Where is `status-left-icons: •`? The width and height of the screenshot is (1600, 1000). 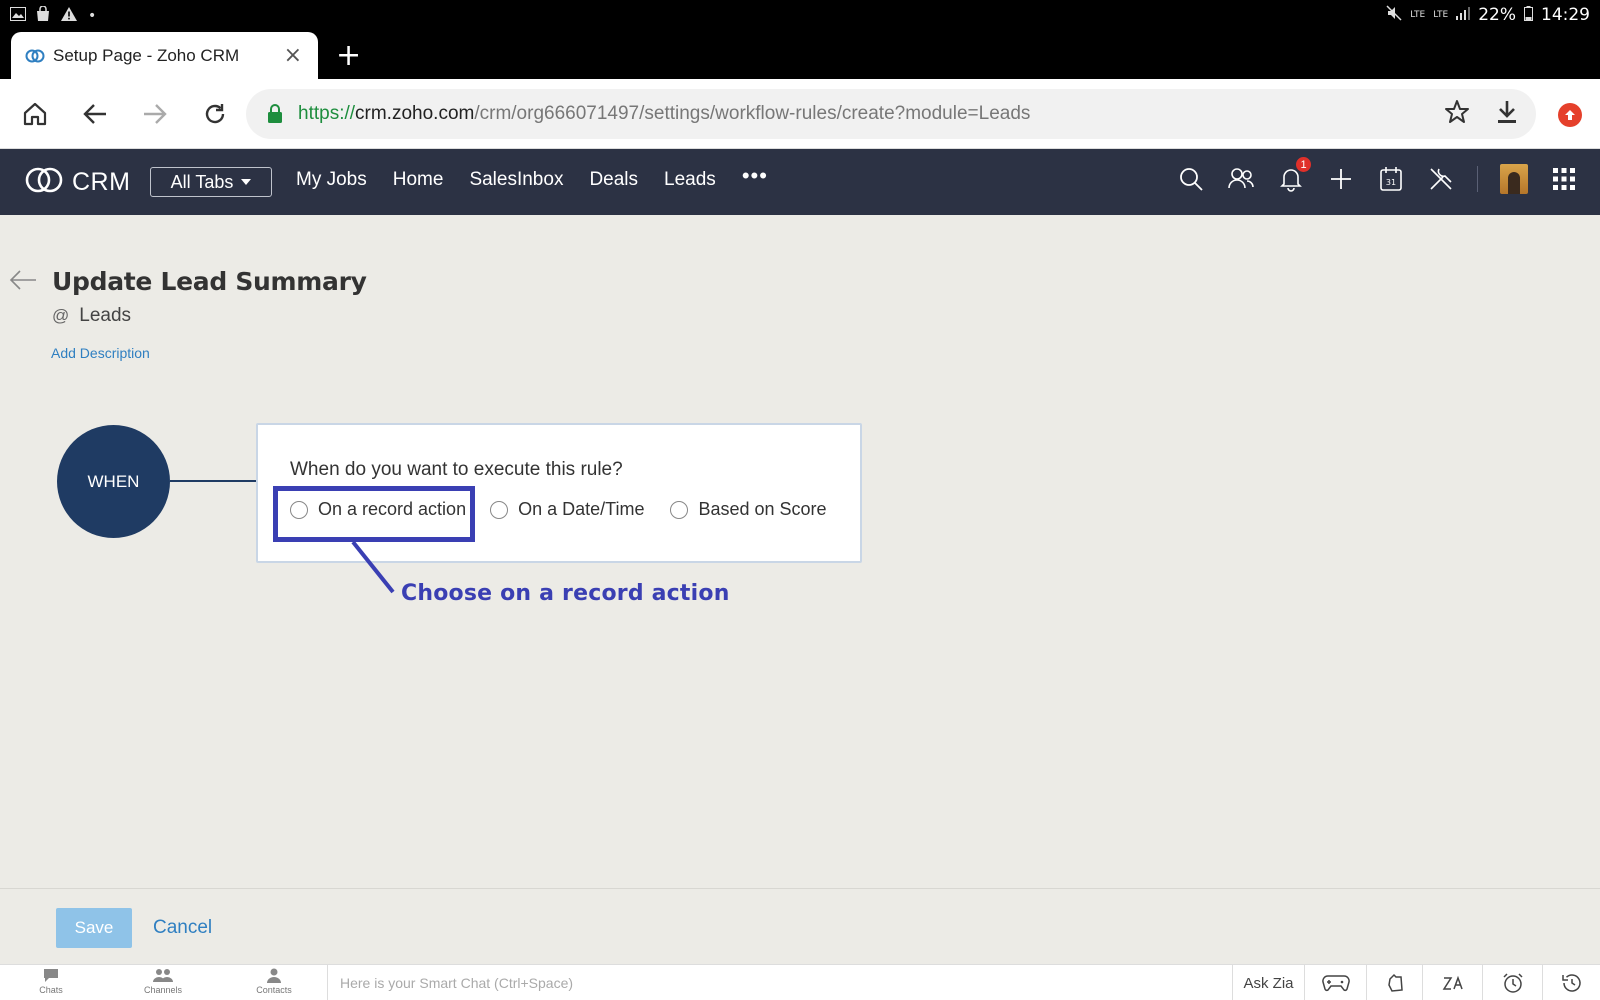 status-left-icons: • is located at coordinates (53, 15).